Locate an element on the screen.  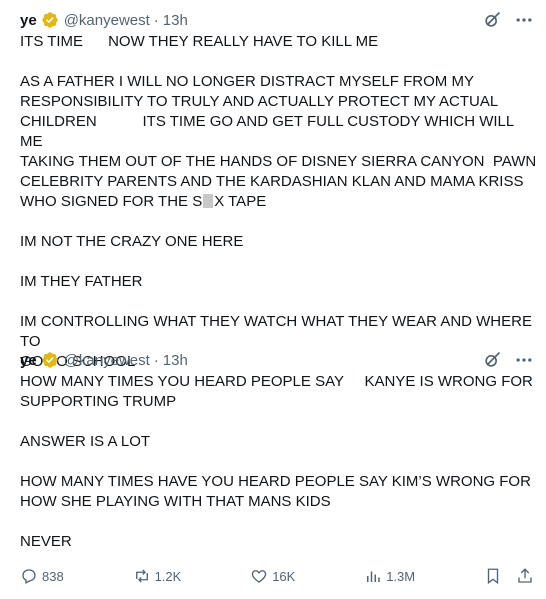
repost-count: 1.2K is located at coordinates (168, 576).